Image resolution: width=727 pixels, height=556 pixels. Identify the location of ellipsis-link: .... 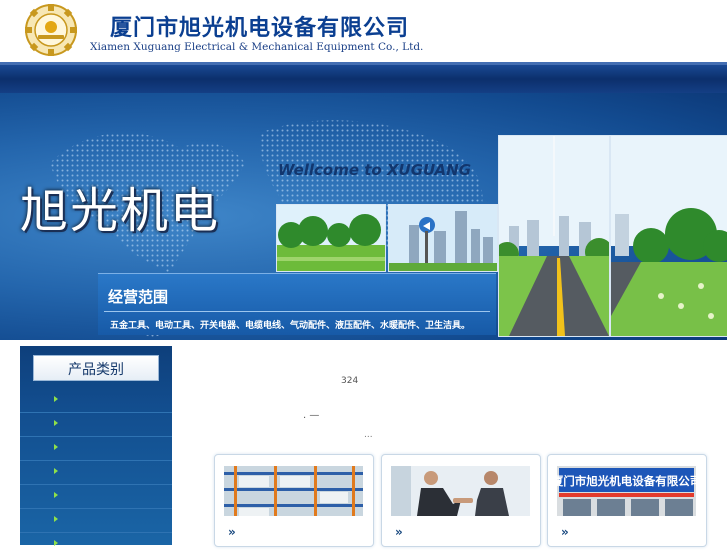
(368, 435).